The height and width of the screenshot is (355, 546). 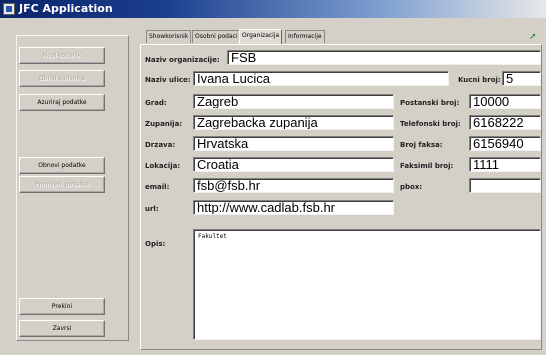 I want to click on finish-button: Zavrsi, so click(x=62, y=328).